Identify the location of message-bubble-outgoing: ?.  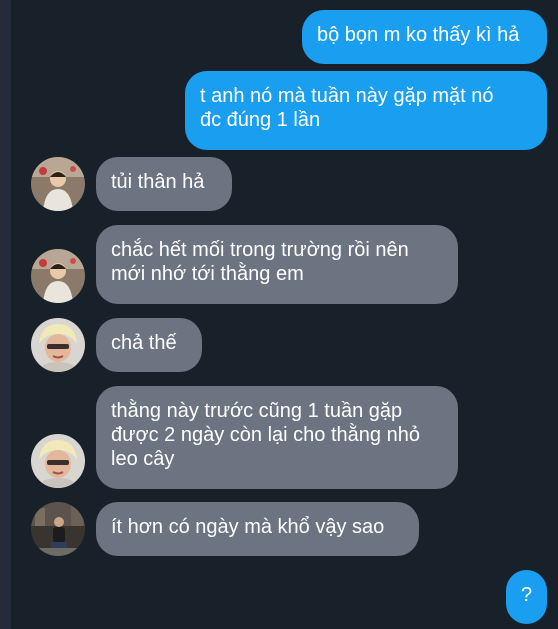
(526, 597).